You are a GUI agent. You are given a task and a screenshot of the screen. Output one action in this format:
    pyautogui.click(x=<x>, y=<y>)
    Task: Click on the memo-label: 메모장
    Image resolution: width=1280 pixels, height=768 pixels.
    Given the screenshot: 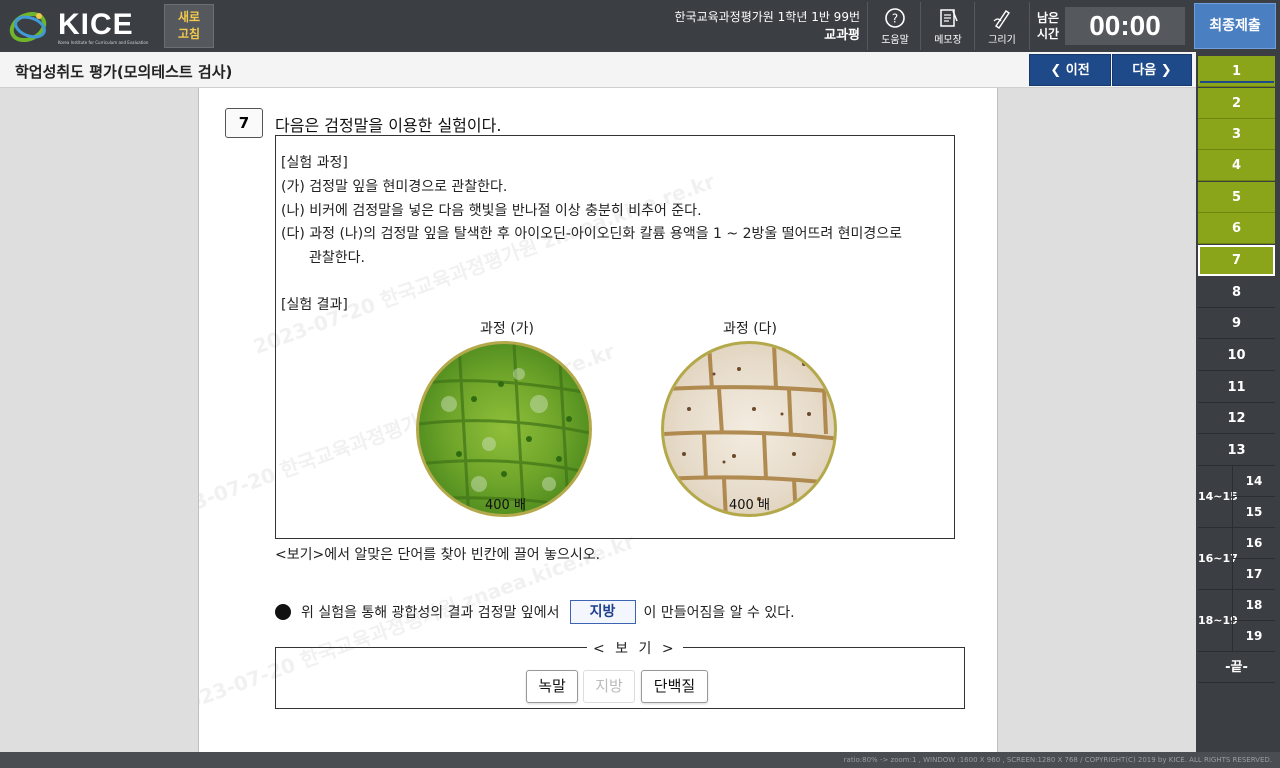 What is the action you would take?
    pyautogui.click(x=948, y=40)
    